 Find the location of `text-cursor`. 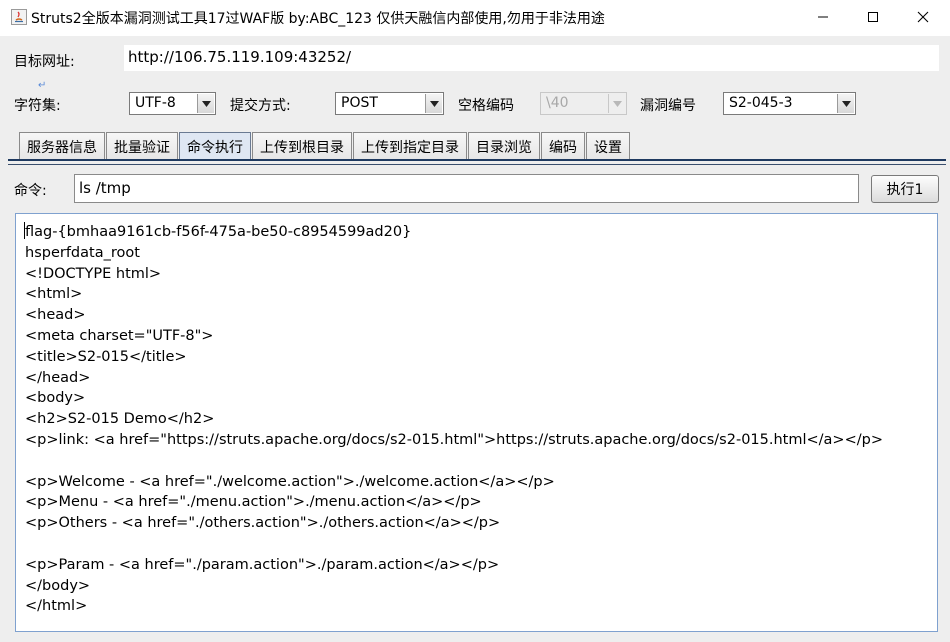

text-cursor is located at coordinates (24, 230).